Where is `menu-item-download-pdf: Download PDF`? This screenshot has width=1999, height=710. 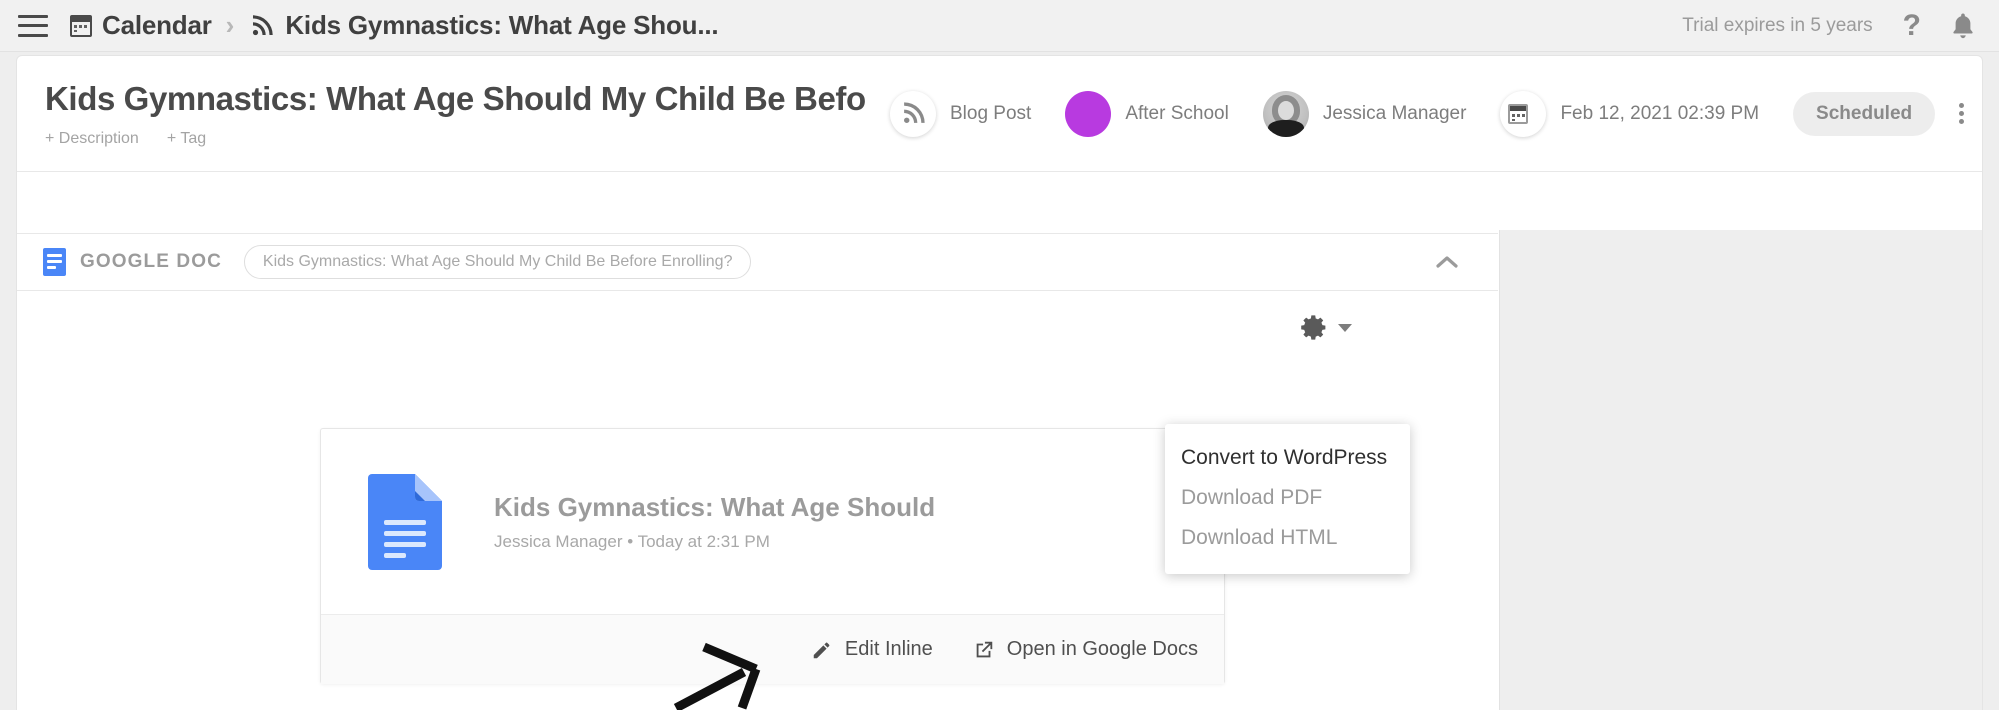 menu-item-download-pdf: Download PDF is located at coordinates (1287, 498).